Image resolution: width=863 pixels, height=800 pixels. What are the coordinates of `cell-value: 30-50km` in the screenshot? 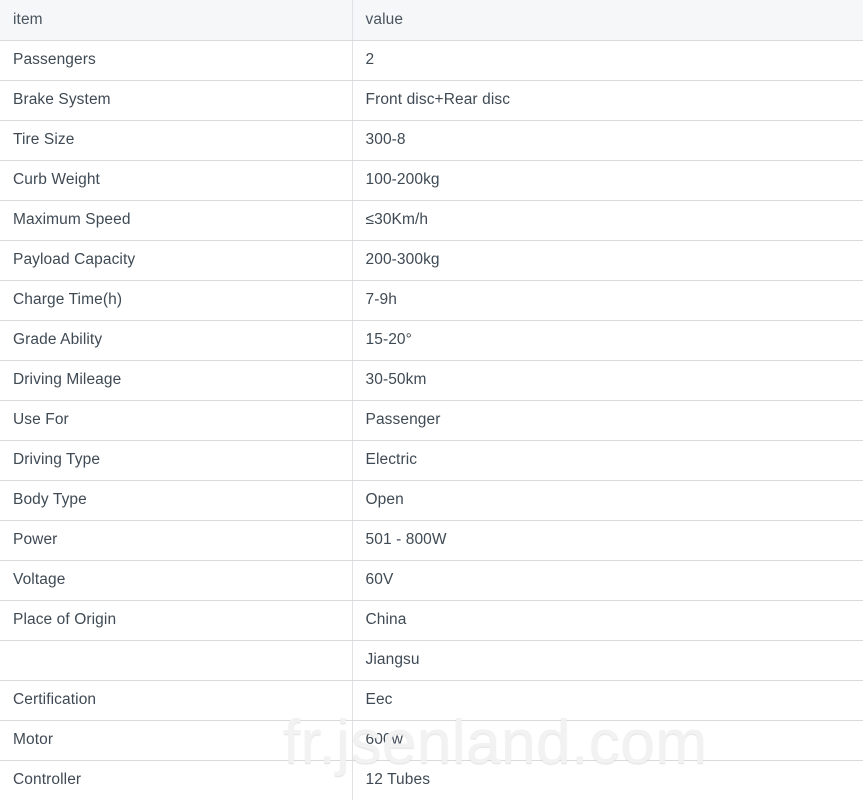 It's located at (607, 380).